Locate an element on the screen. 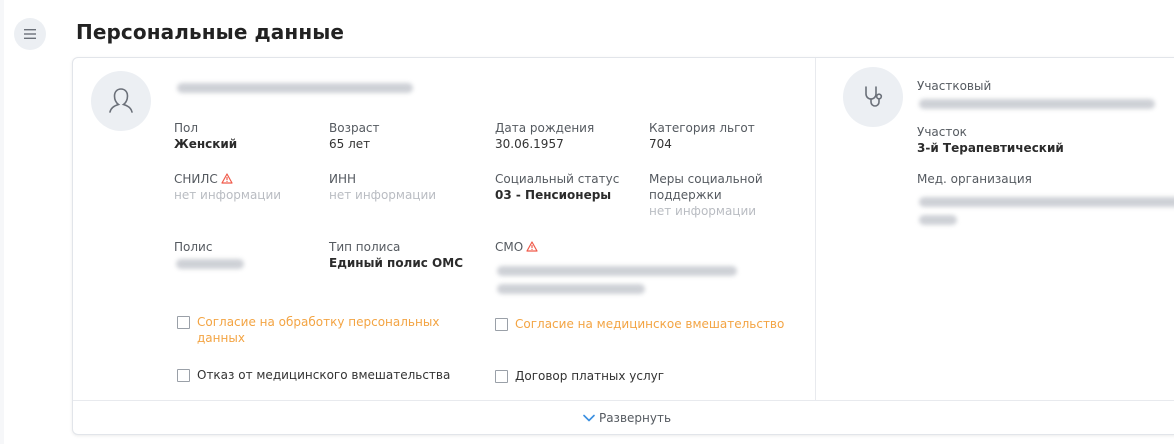 This screenshot has width=1174, height=444. menu-icon is located at coordinates (30, 34).